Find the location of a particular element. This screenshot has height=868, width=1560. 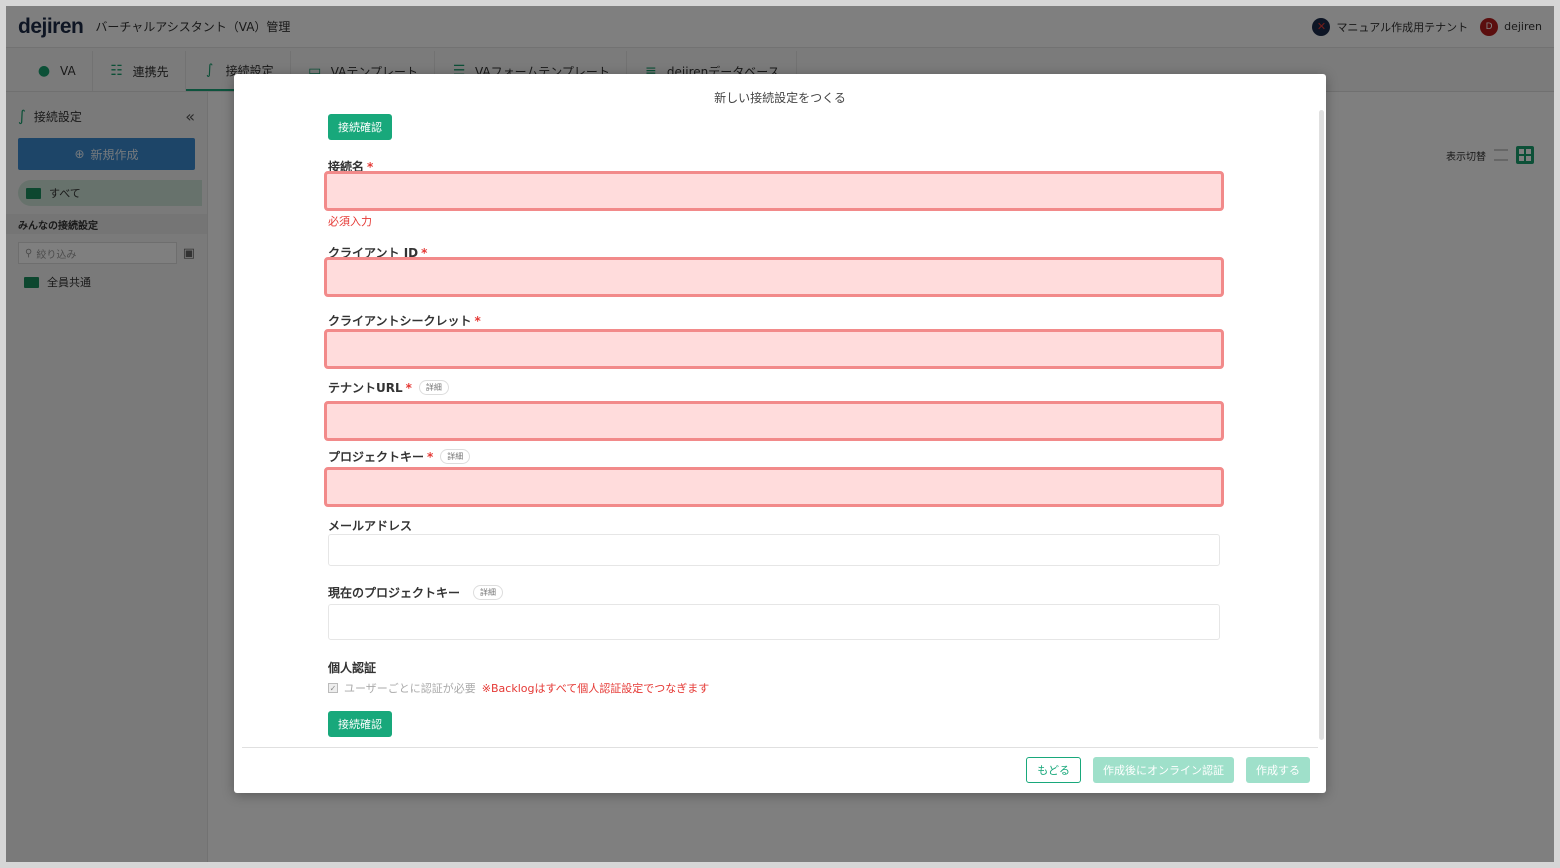

create-online-auth-button: 作成後にオンライン認証 is located at coordinates (1163, 770).